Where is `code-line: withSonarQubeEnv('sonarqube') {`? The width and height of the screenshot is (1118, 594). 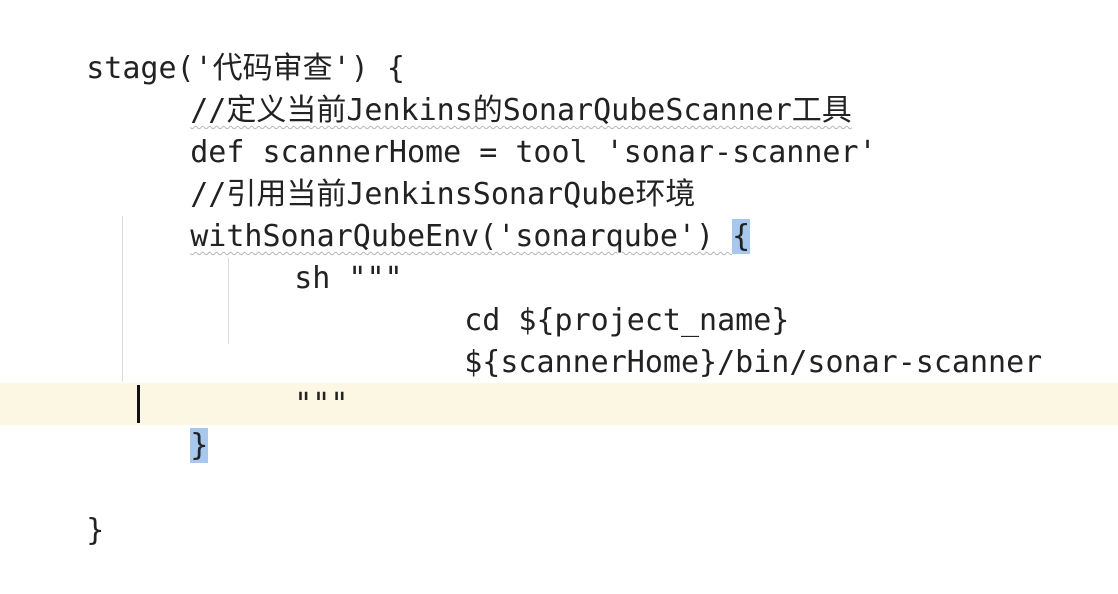 code-line: withSonarQubeEnv('sonarqube') { is located at coordinates (434, 214).